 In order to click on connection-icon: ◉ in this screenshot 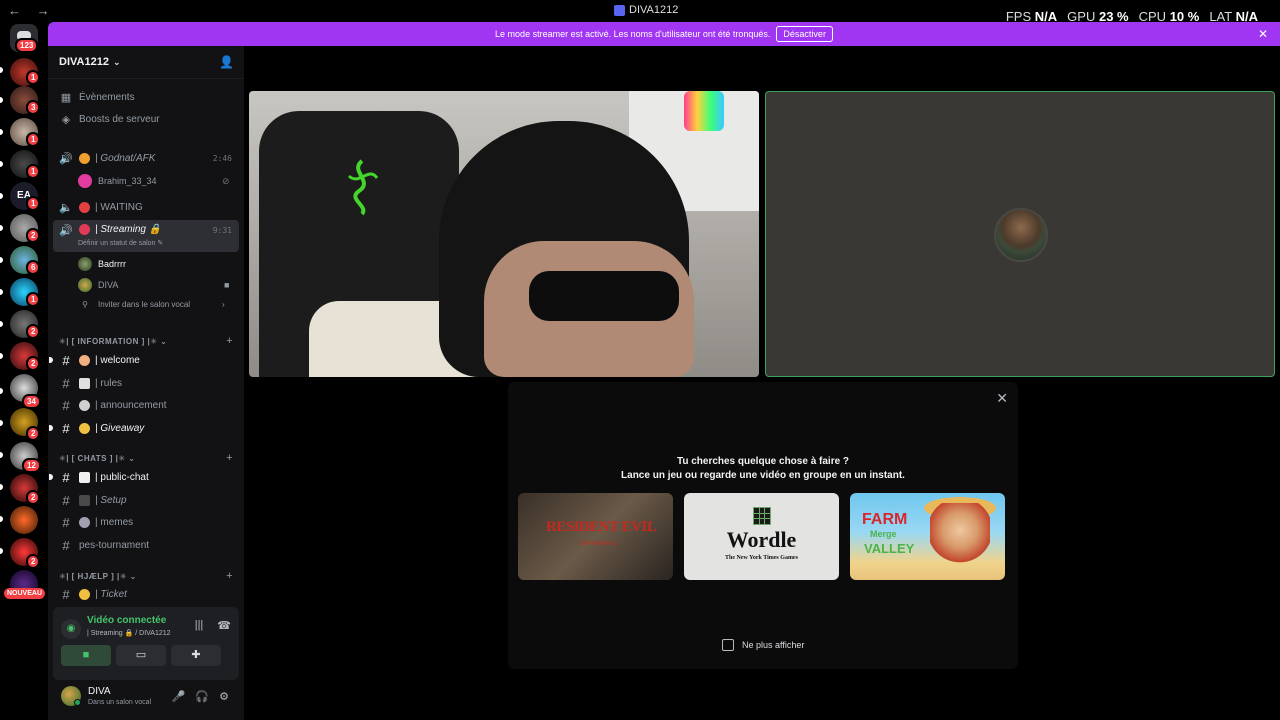, I will do `click(71, 629)`.